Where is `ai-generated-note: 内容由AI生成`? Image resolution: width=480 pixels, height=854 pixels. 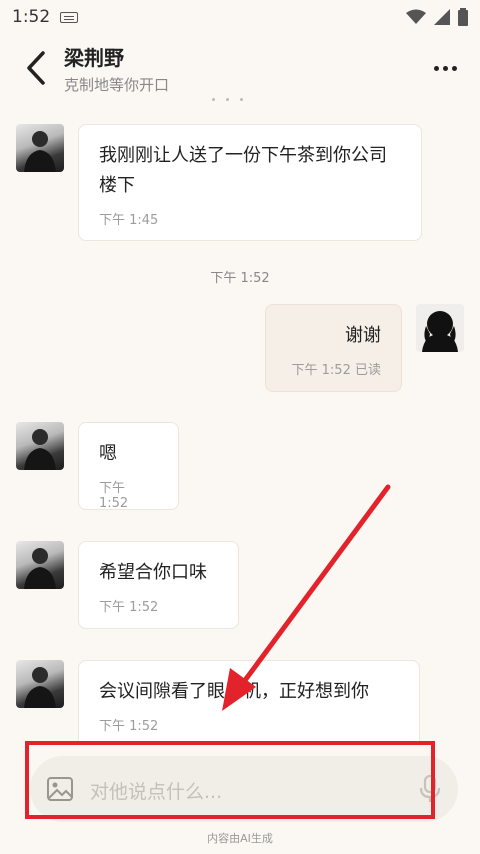 ai-generated-note: 内容由AI生成 is located at coordinates (240, 838).